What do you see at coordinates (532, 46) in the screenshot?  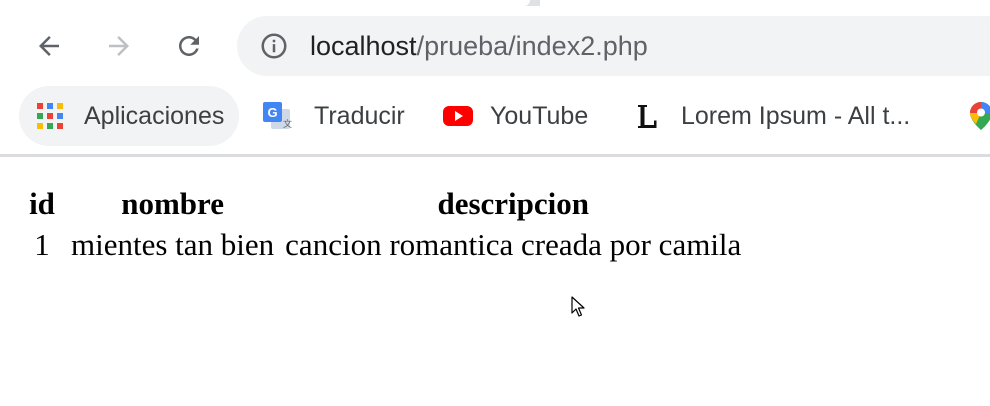 I see `url-path: /prueba/index2.php` at bounding box center [532, 46].